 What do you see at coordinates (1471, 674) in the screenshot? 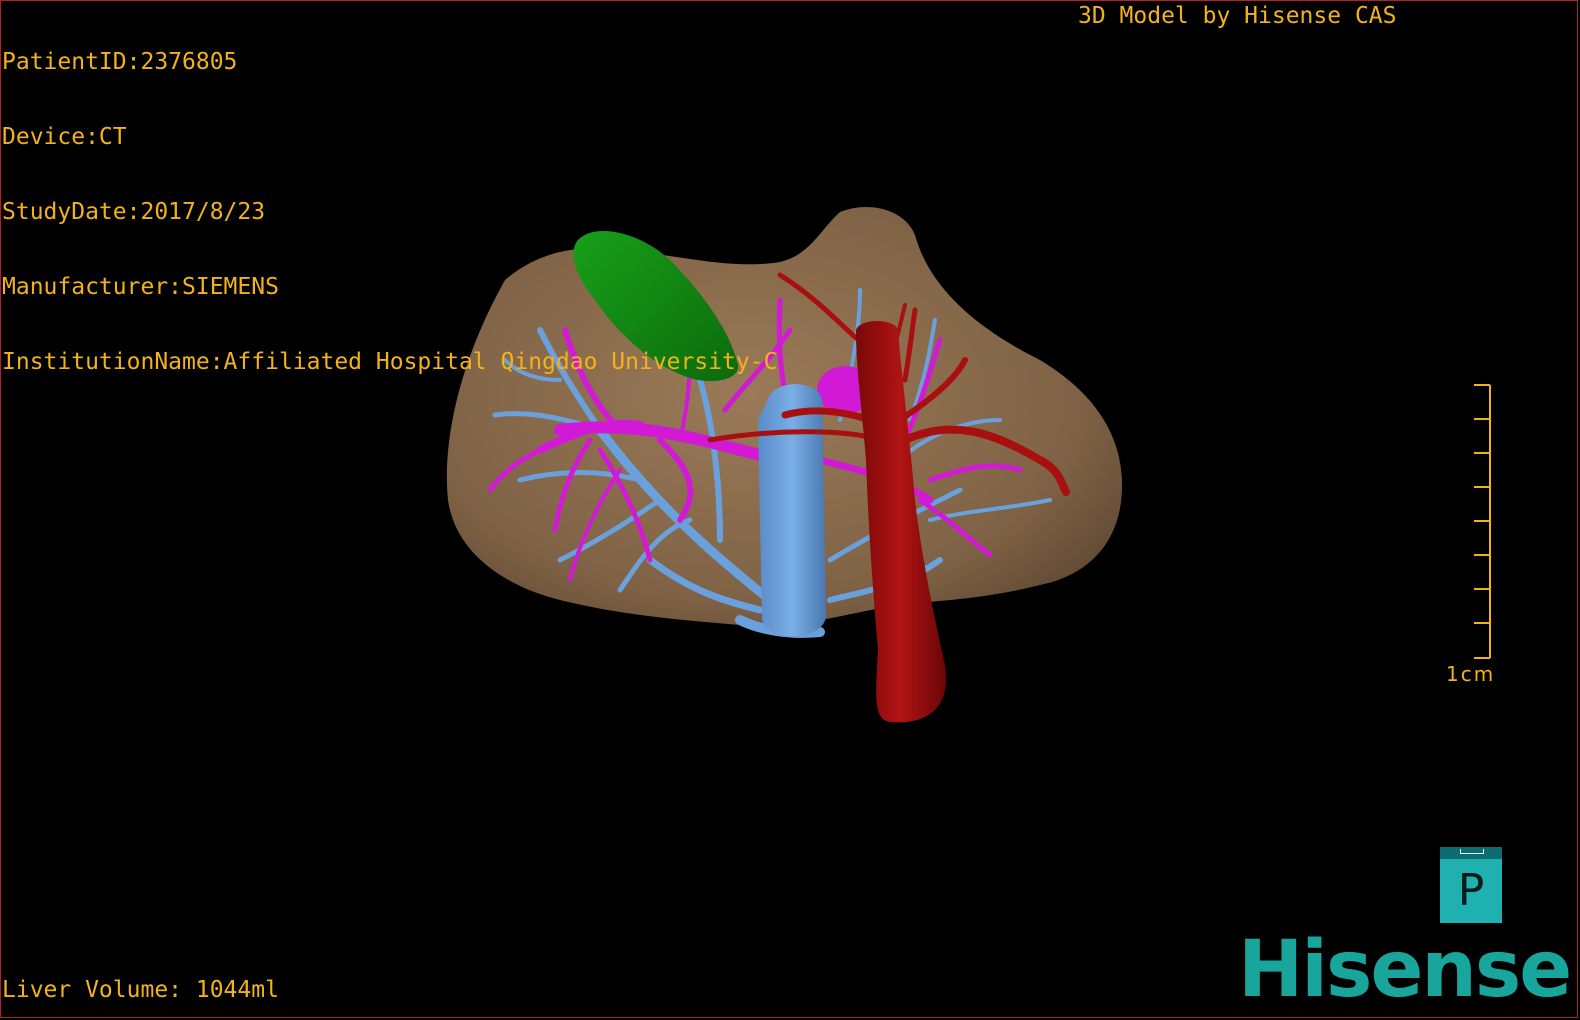
I see `scale-label: 1cm` at bounding box center [1471, 674].